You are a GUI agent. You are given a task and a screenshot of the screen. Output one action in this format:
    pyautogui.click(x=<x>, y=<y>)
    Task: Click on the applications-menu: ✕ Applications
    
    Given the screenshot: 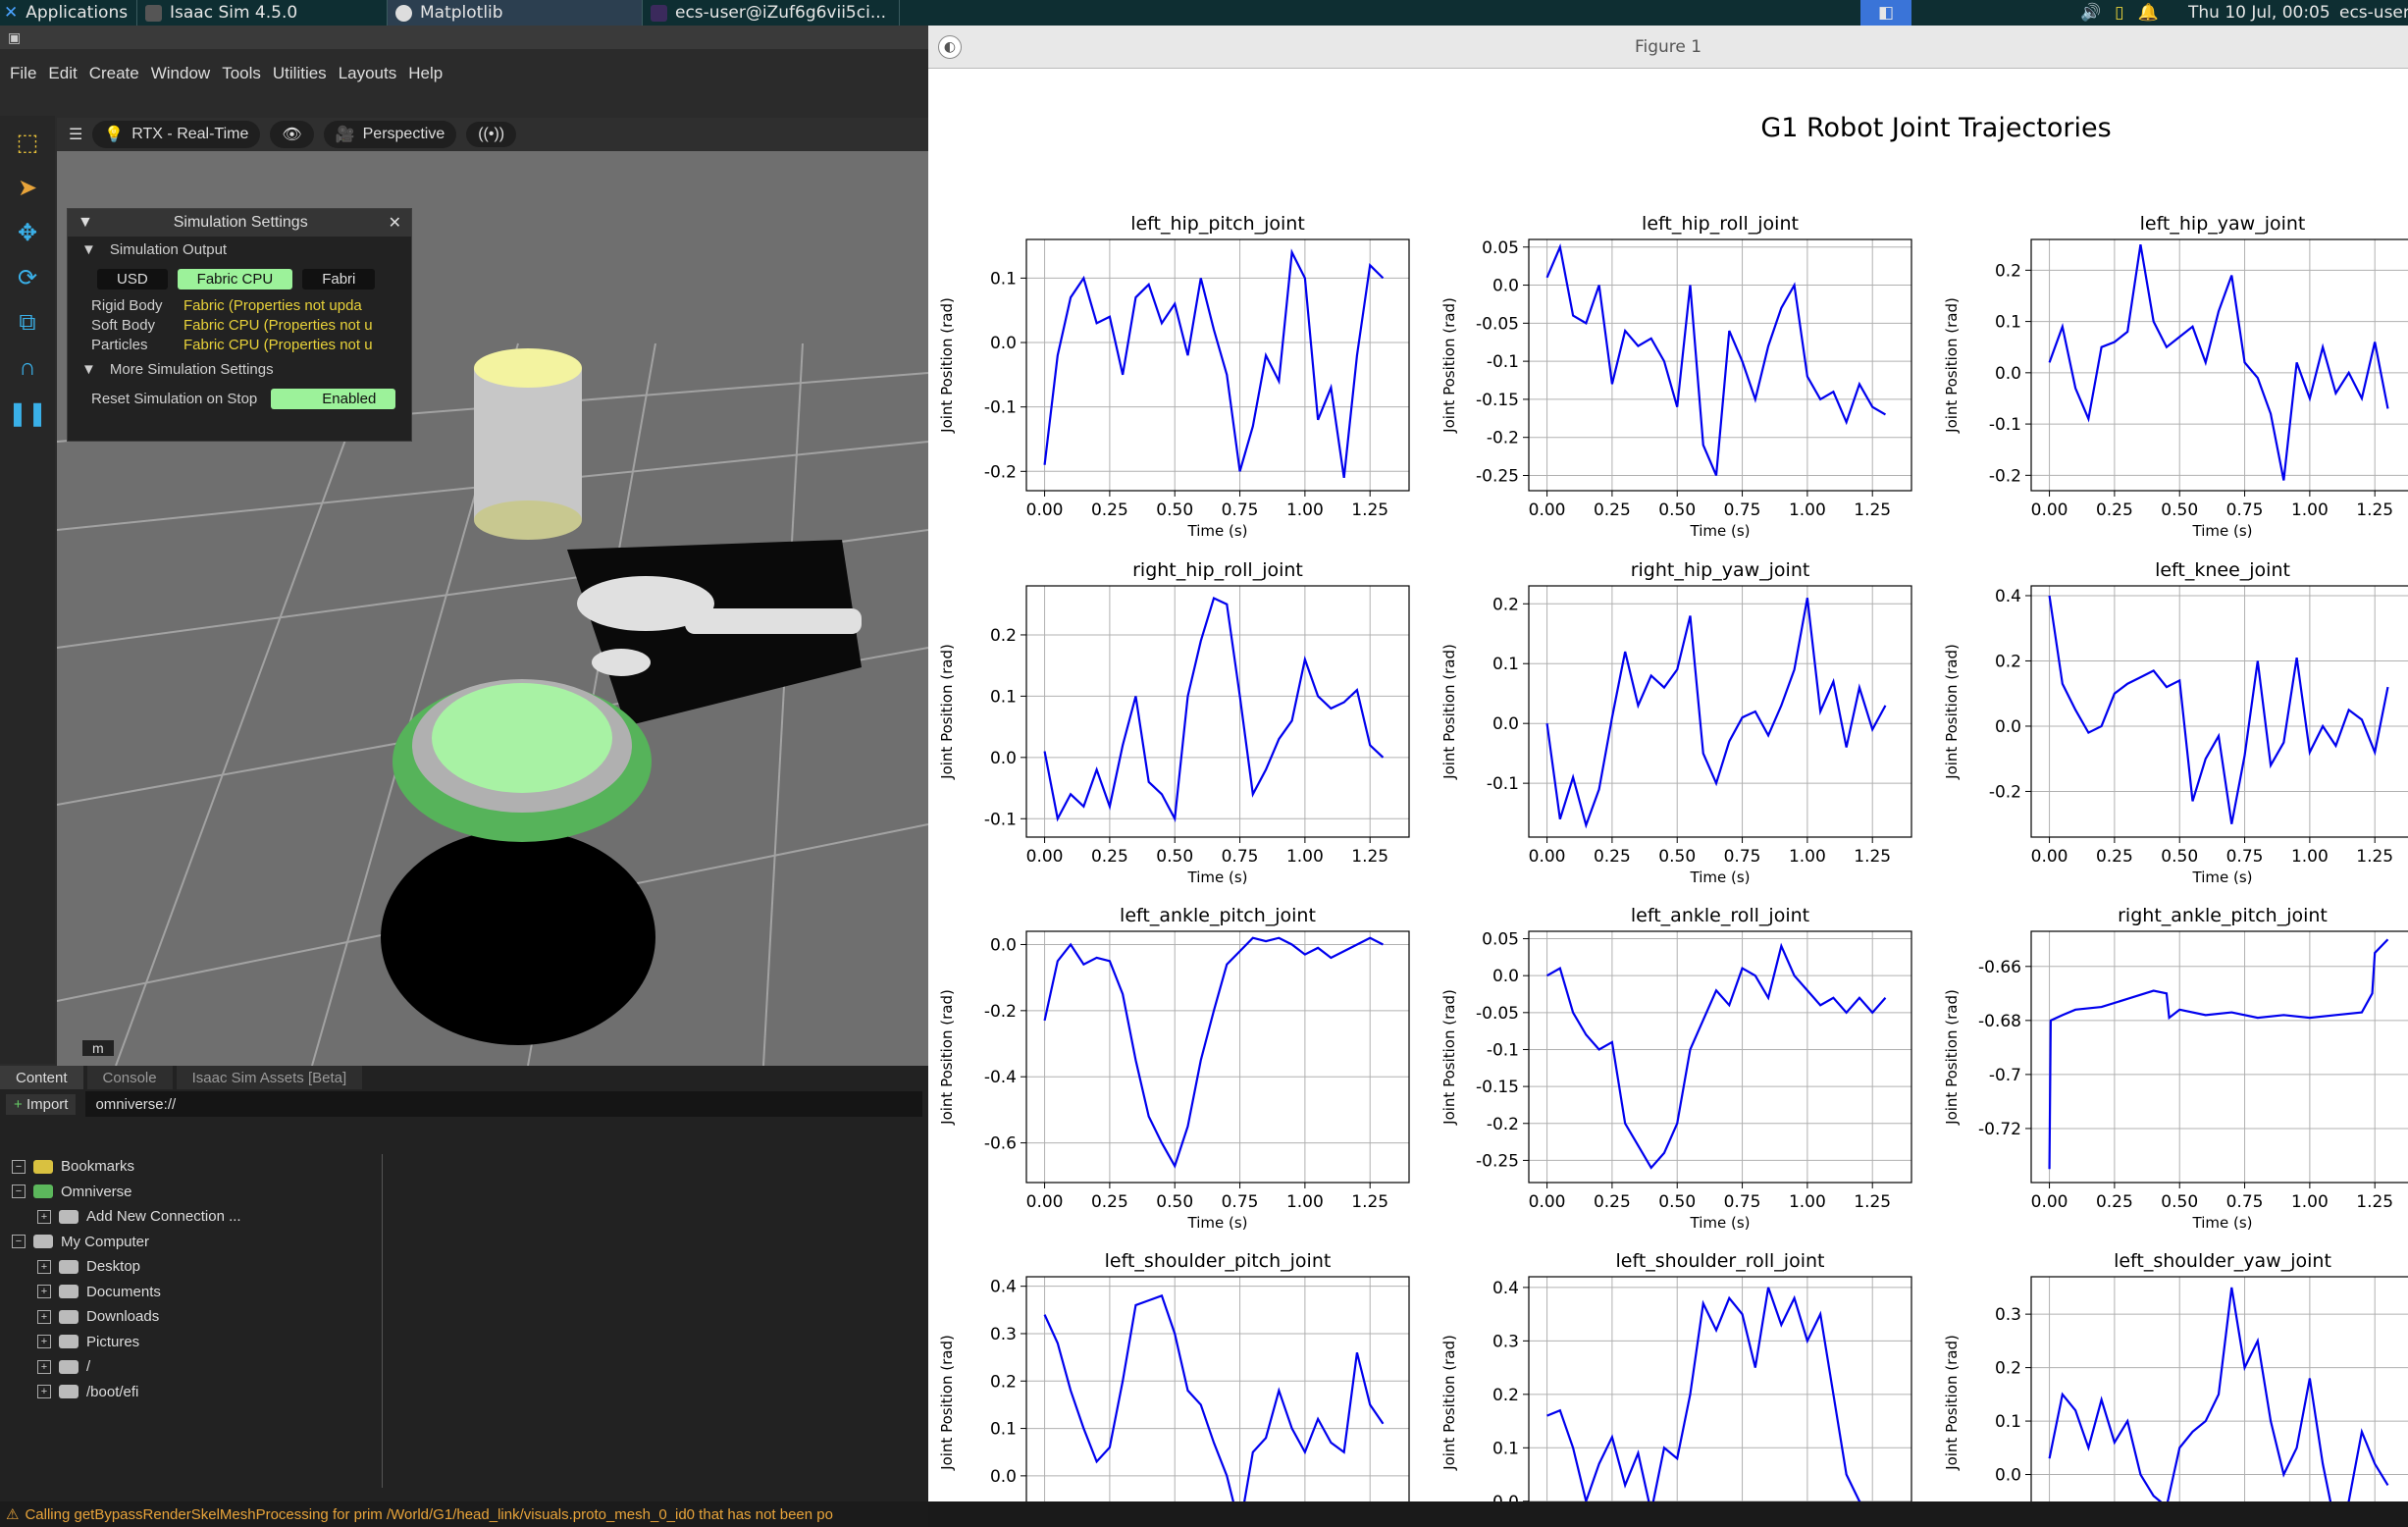 What is the action you would take?
    pyautogui.click(x=68, y=13)
    